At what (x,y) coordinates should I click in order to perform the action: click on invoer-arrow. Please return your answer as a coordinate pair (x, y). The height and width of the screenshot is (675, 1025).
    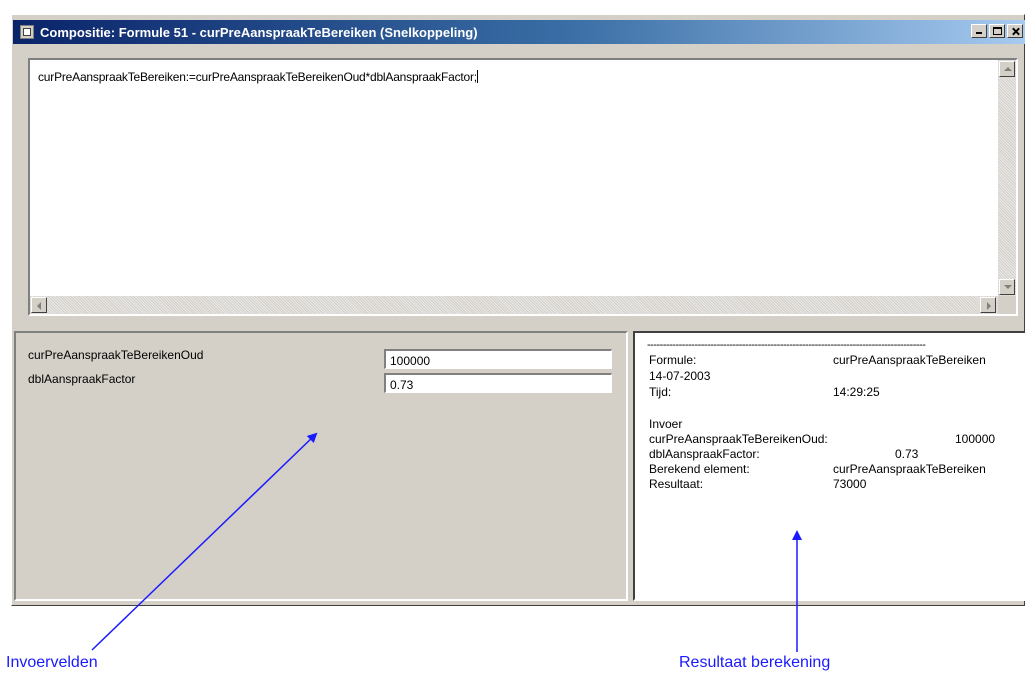
    Looking at the image, I should click on (204, 541).